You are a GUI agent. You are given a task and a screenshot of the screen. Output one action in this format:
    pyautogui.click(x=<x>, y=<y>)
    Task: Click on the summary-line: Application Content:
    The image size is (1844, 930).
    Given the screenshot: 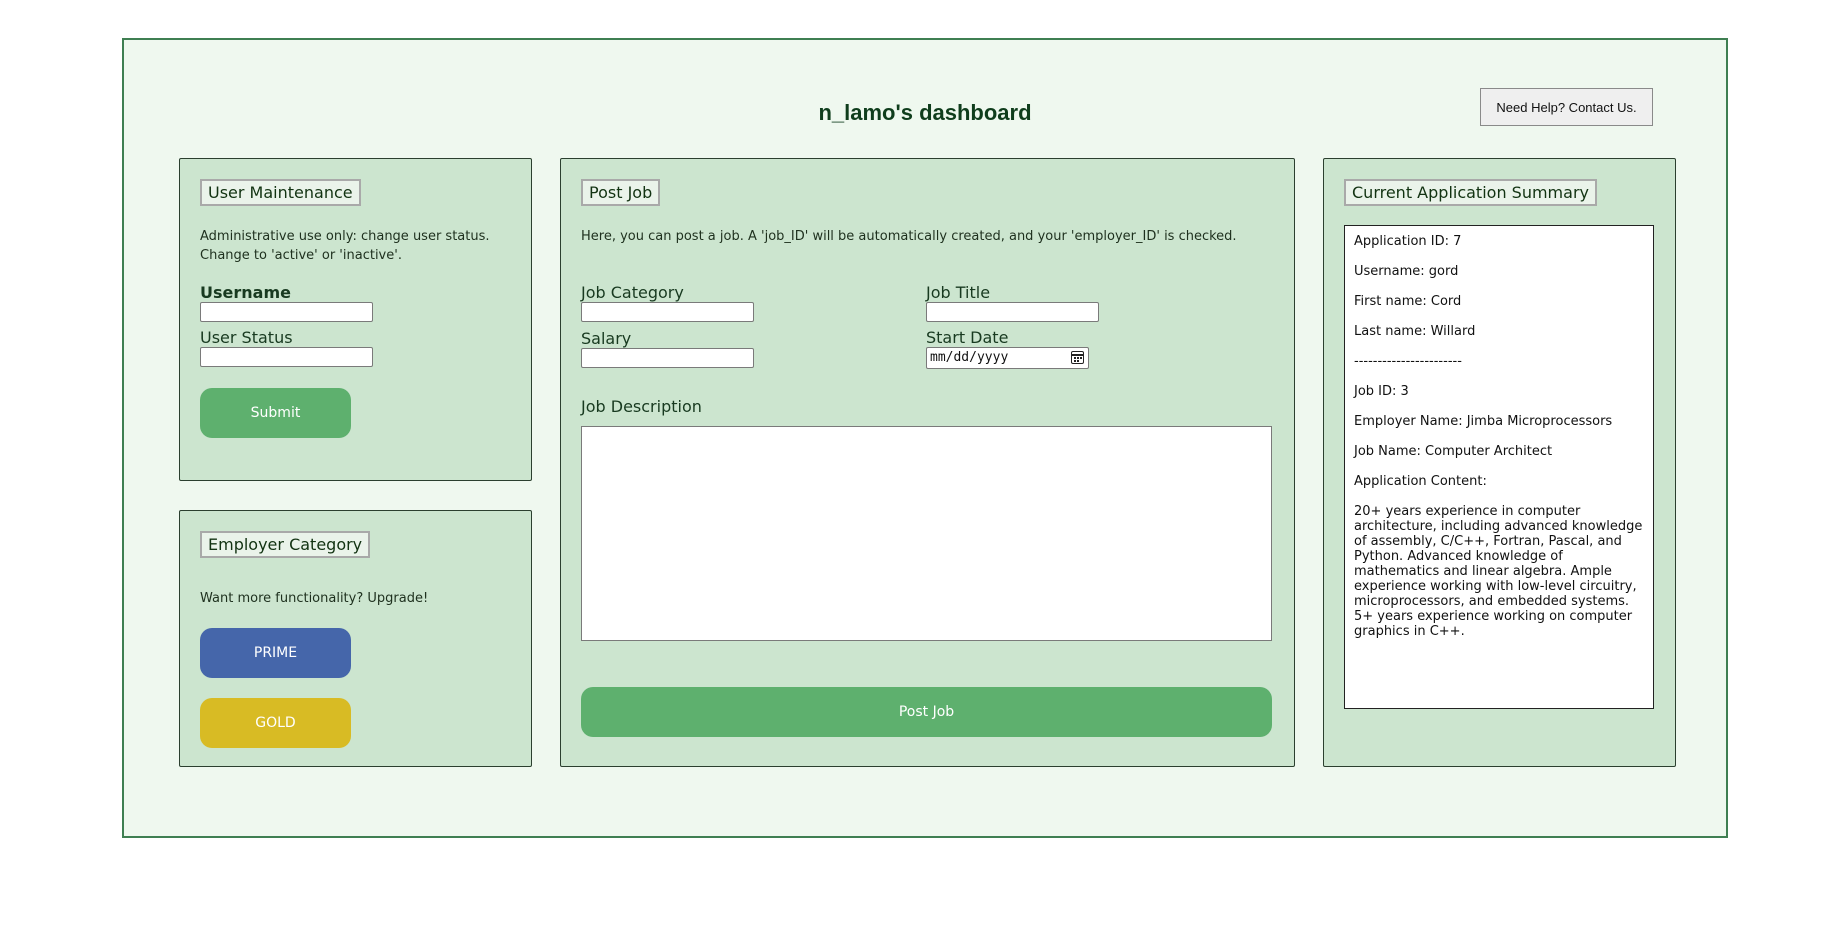 What is the action you would take?
    pyautogui.click(x=1420, y=481)
    